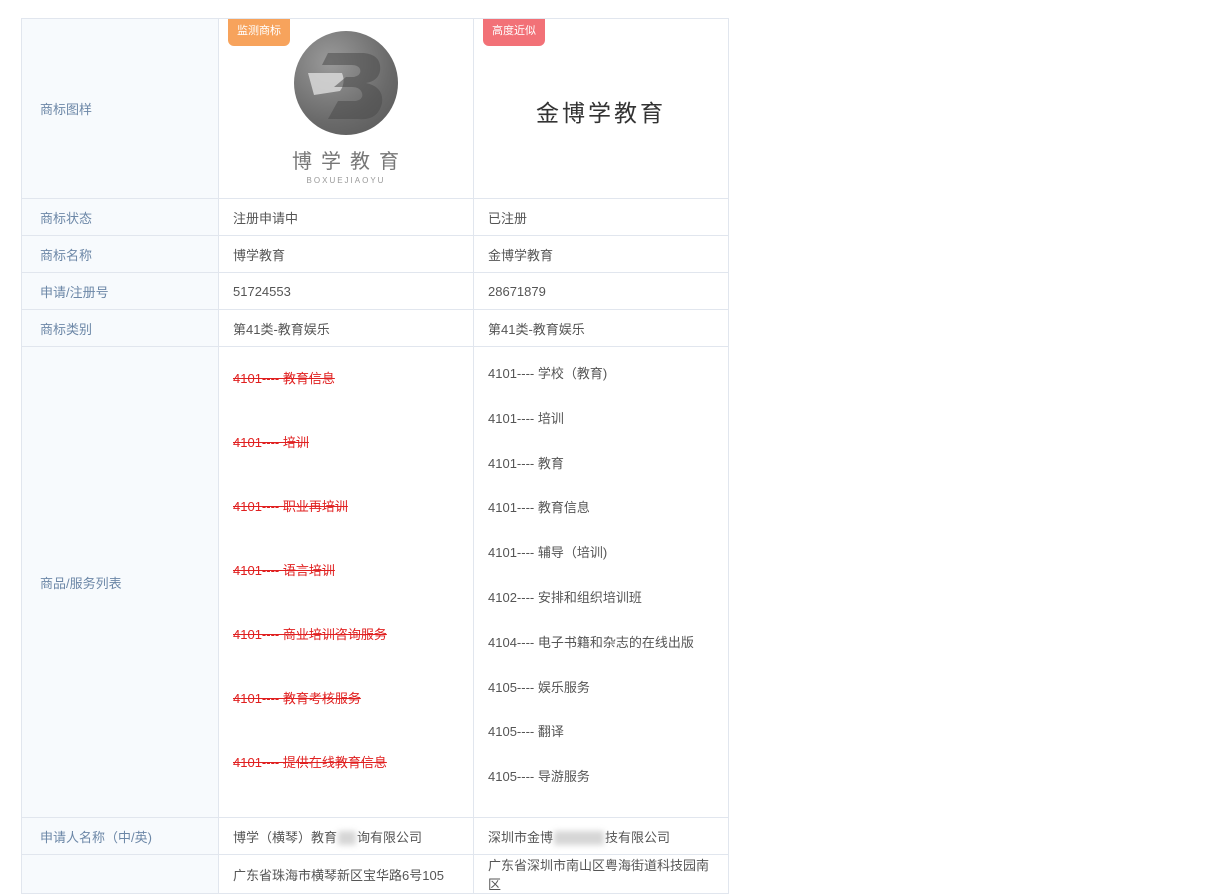 The image size is (1217, 894). I want to click on label-category: 商标类别, so click(120, 328).